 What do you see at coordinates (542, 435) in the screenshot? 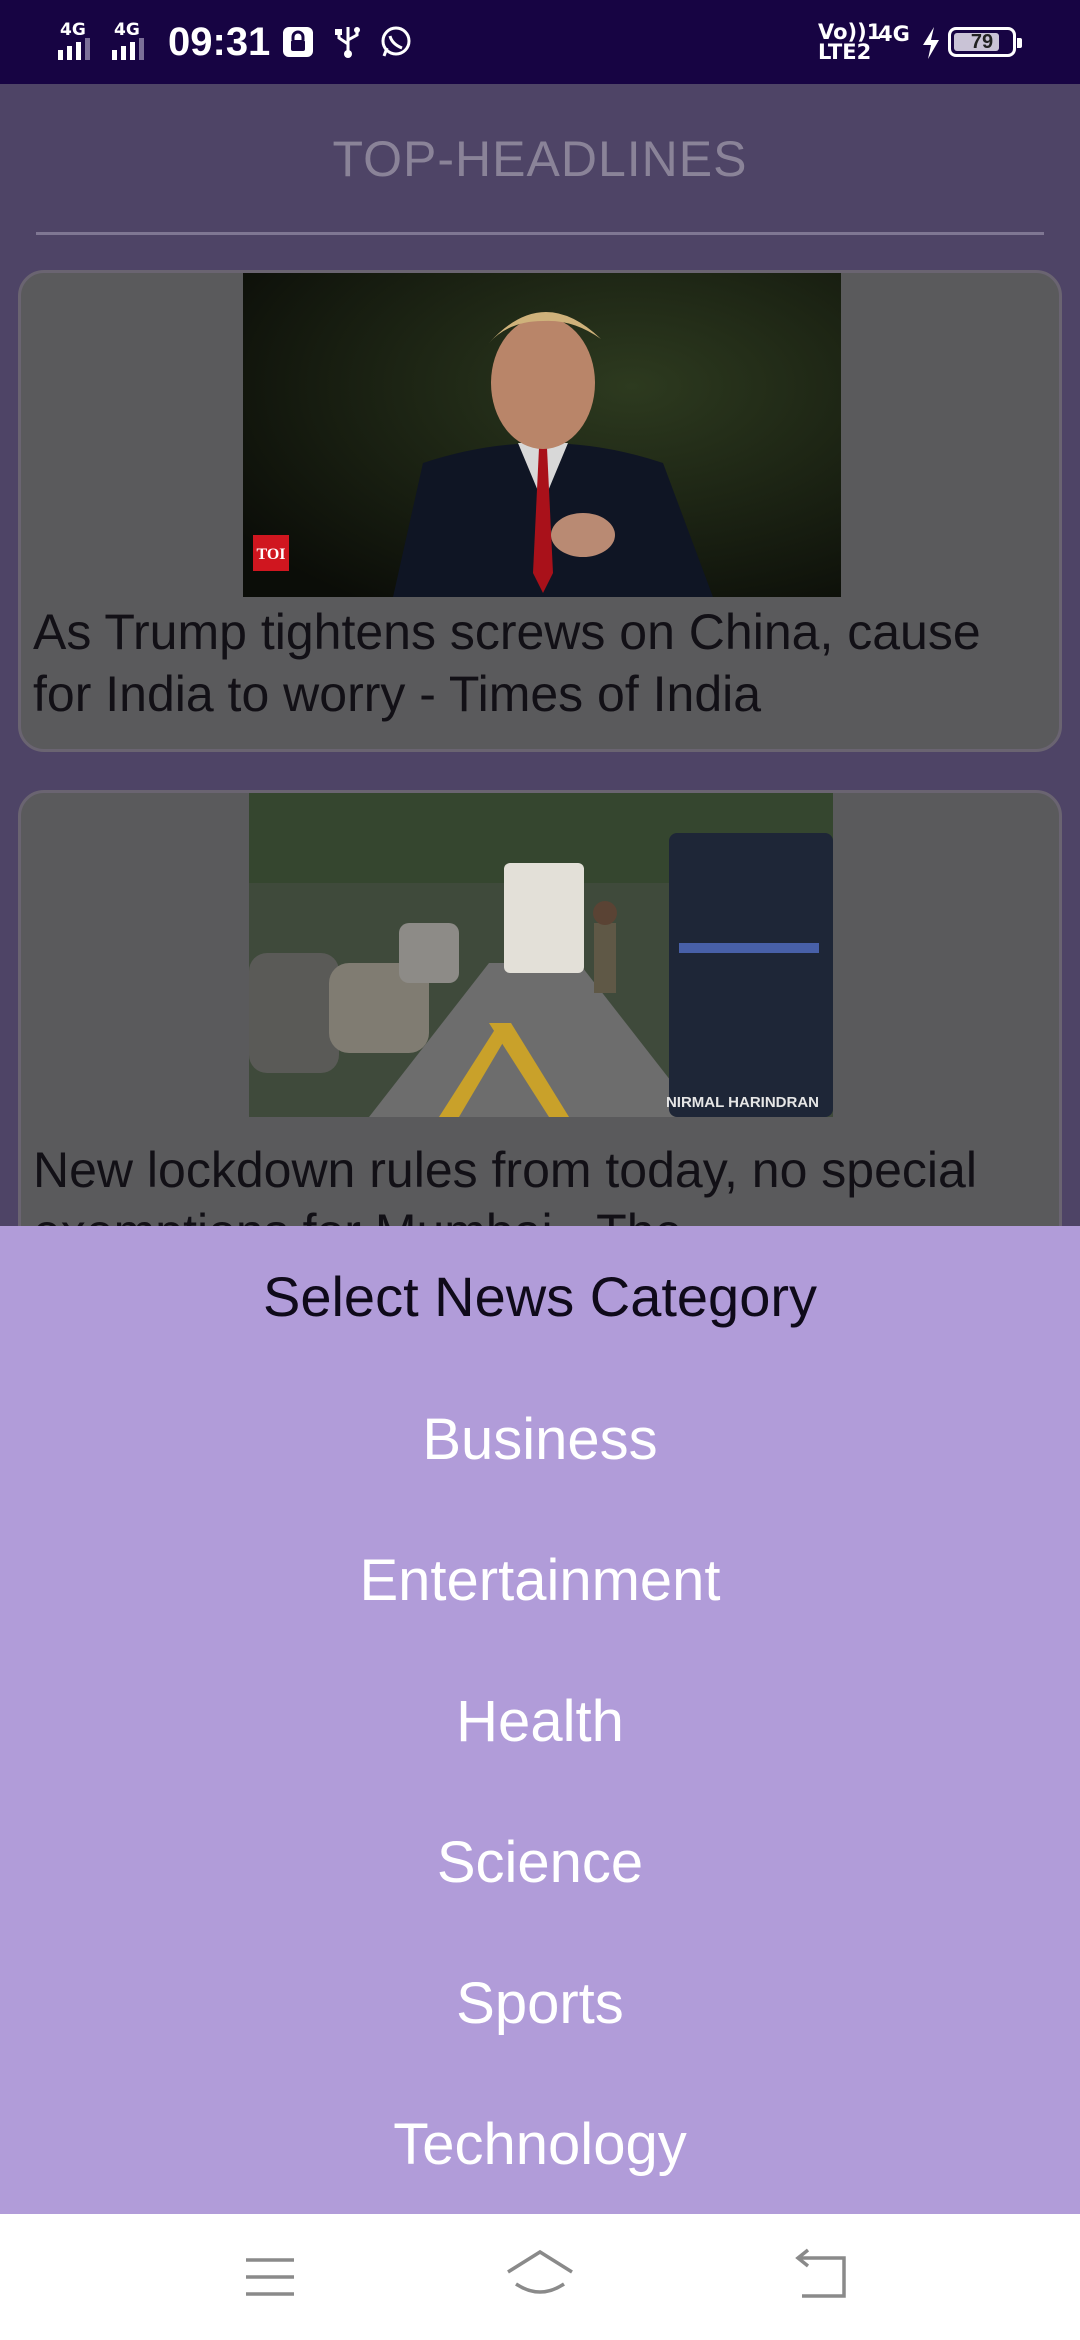
I see `article-image: TOI` at bounding box center [542, 435].